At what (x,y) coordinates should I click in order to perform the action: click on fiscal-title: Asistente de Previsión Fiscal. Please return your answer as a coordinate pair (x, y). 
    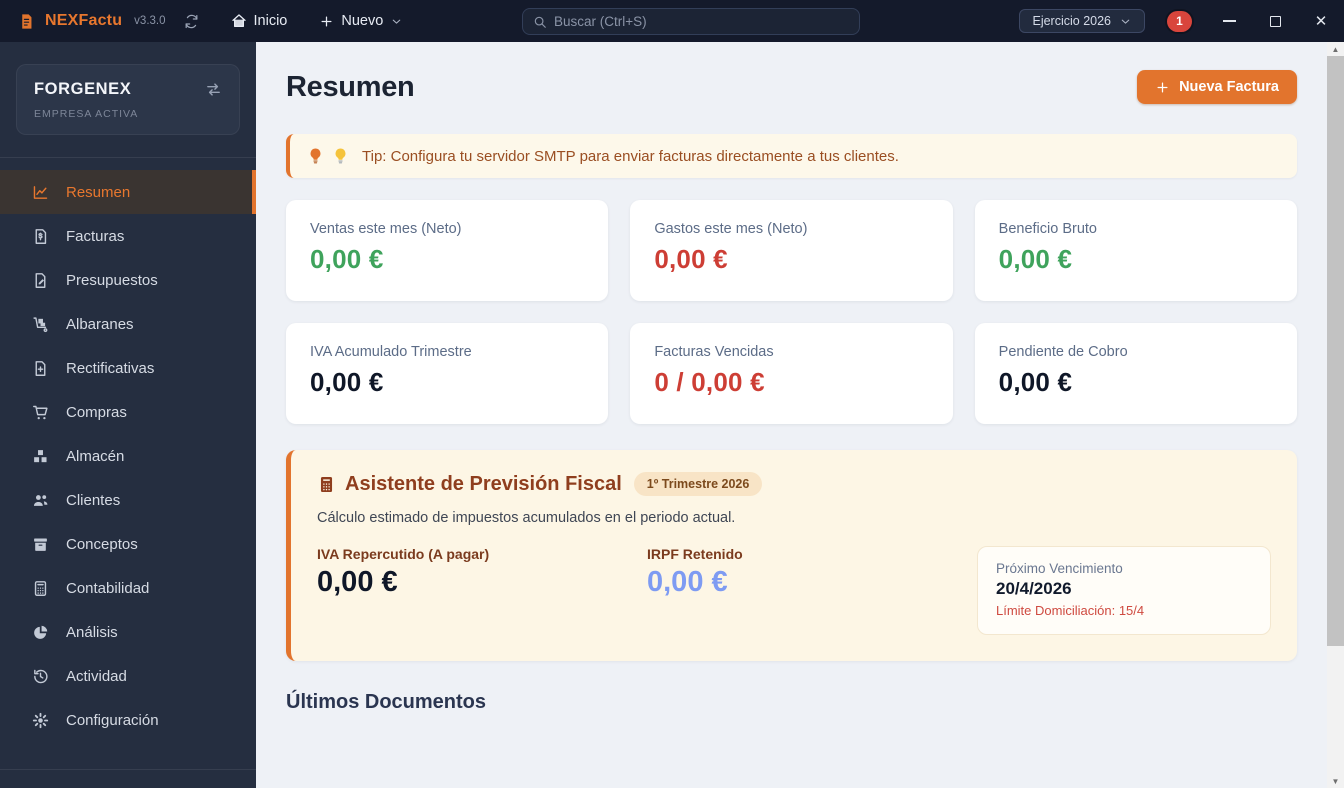
    Looking at the image, I should click on (469, 484).